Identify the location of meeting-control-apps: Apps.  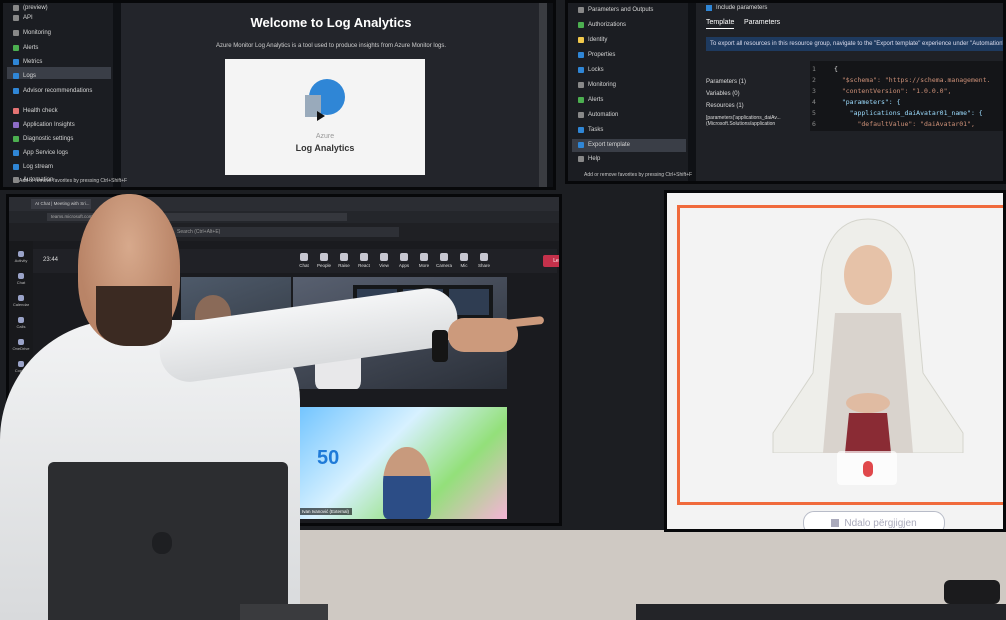
(404, 260).